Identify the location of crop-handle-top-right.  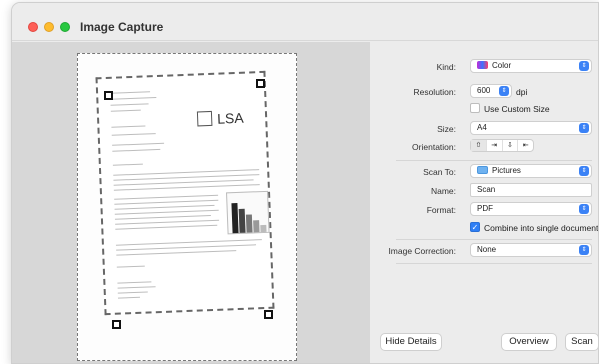
(260, 83).